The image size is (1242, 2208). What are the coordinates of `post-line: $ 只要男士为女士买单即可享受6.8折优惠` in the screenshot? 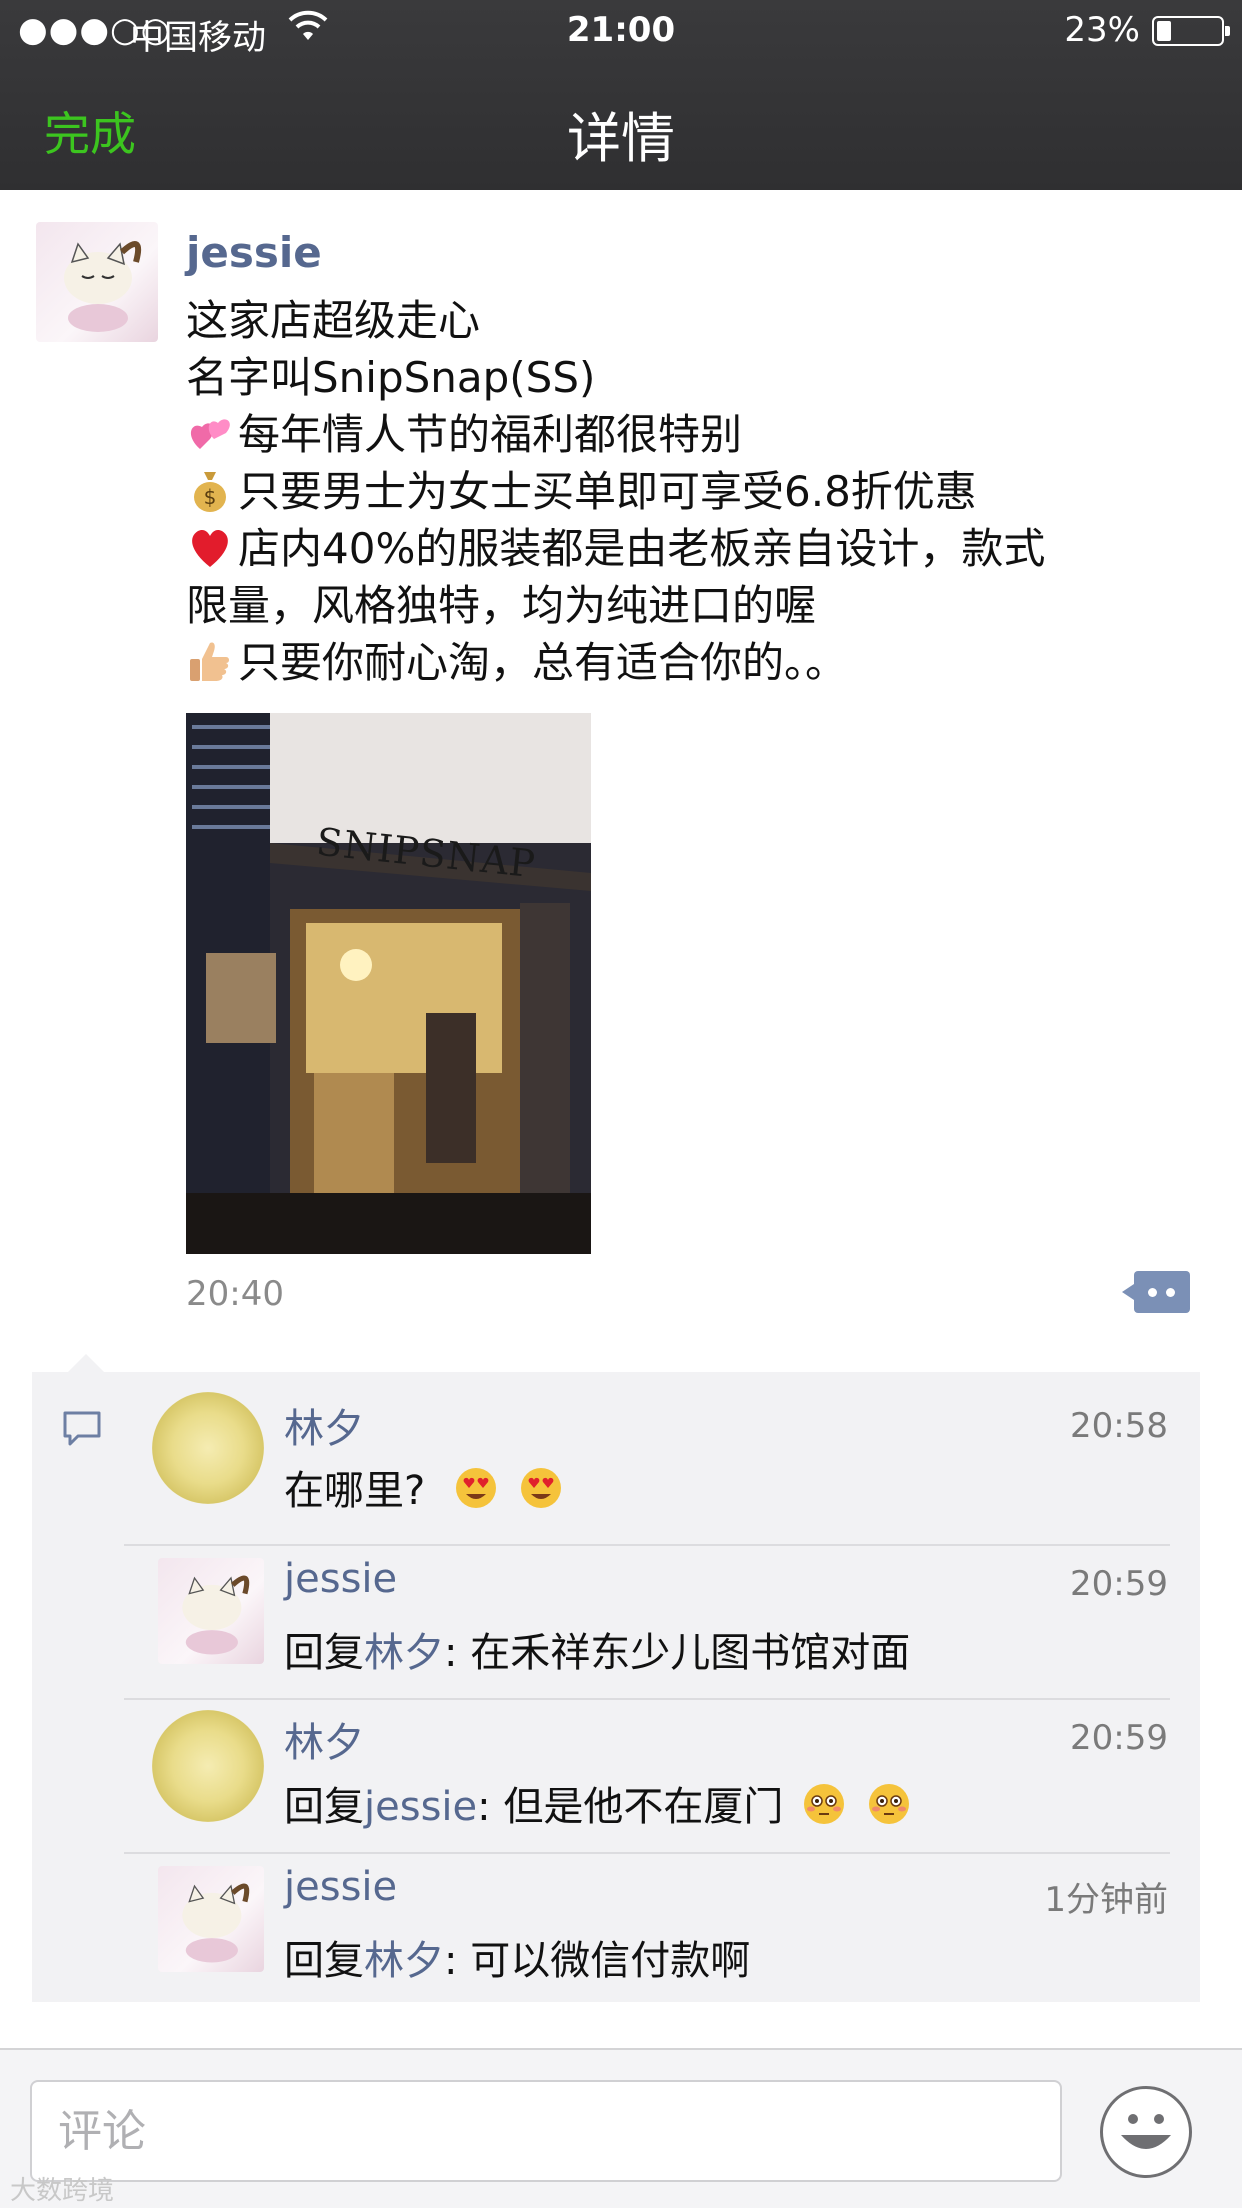 It's located at (691, 491).